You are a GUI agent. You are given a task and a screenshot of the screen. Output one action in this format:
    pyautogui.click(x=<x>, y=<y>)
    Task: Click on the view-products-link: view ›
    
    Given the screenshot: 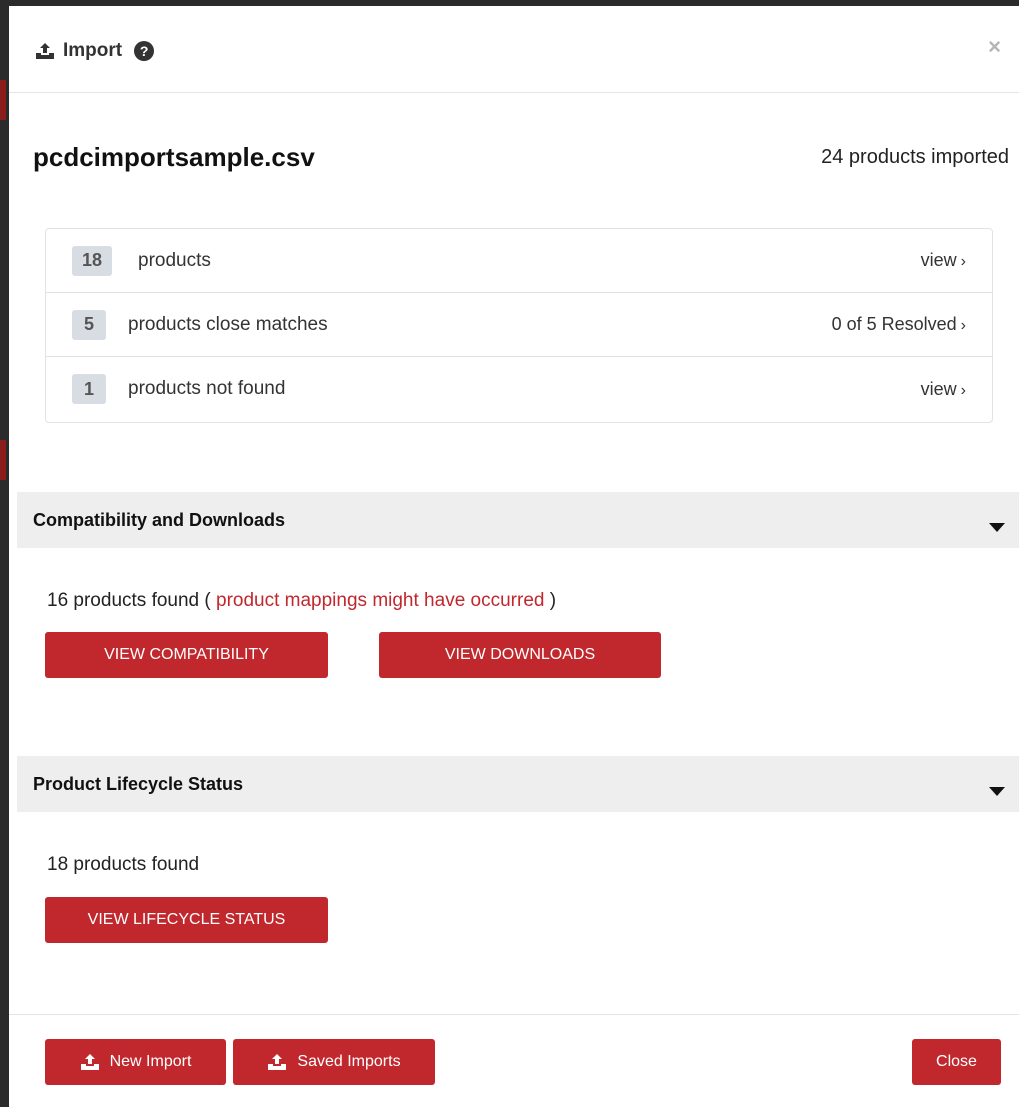 What is the action you would take?
    pyautogui.click(x=943, y=260)
    